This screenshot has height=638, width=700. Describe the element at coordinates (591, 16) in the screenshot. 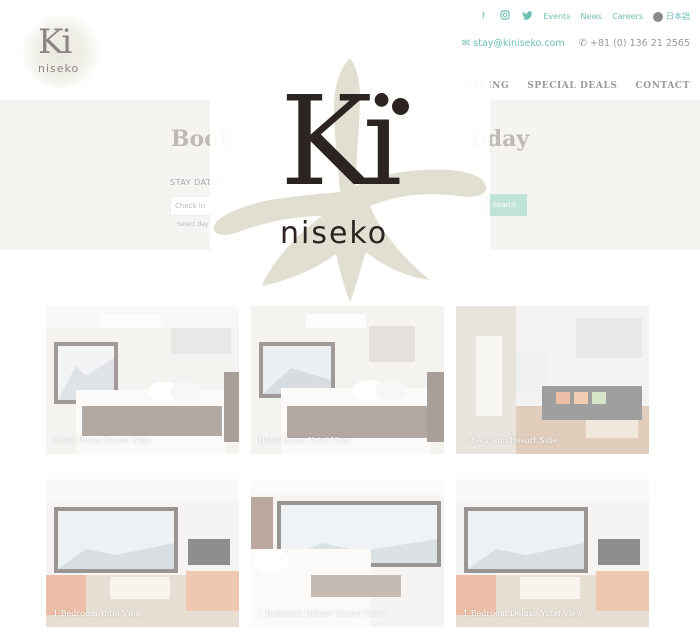

I see `news-link: News` at that location.